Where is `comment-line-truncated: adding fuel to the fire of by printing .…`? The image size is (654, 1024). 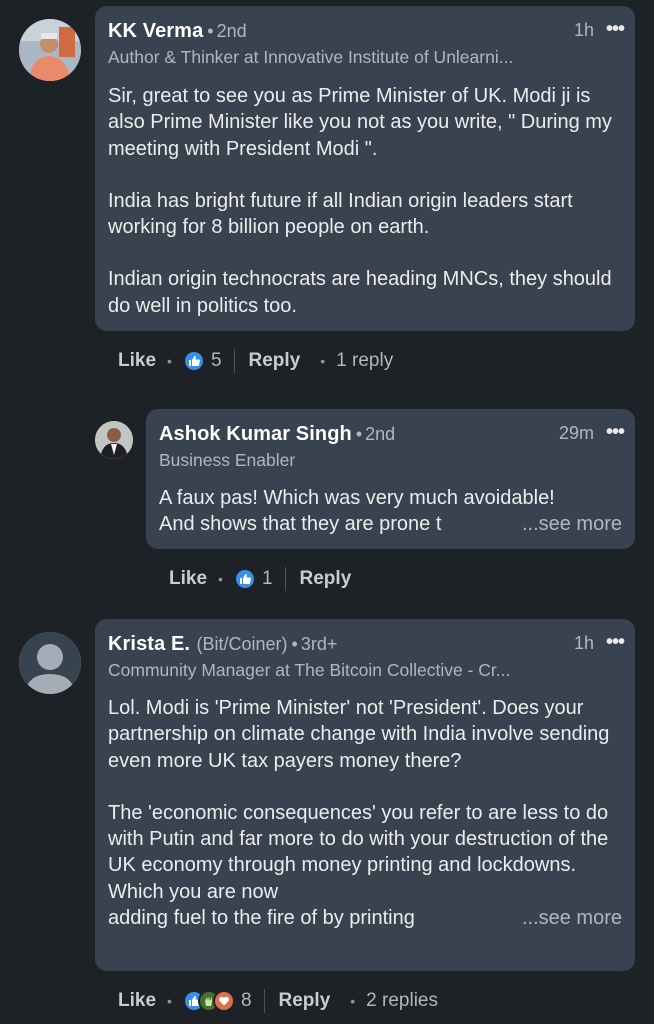
comment-line-truncated: adding fuel to the fire of by printing .… is located at coordinates (365, 918).